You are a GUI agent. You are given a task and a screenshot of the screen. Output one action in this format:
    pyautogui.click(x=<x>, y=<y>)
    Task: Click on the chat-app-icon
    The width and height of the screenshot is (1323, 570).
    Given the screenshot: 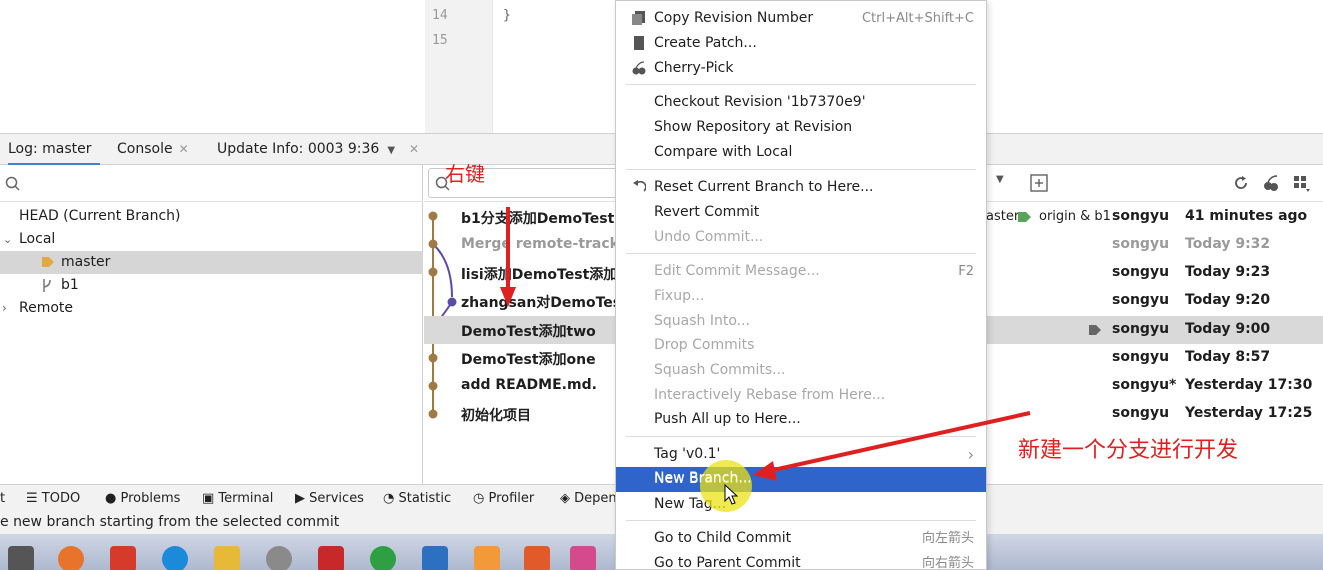 What is the action you would take?
    pyautogui.click(x=383, y=558)
    